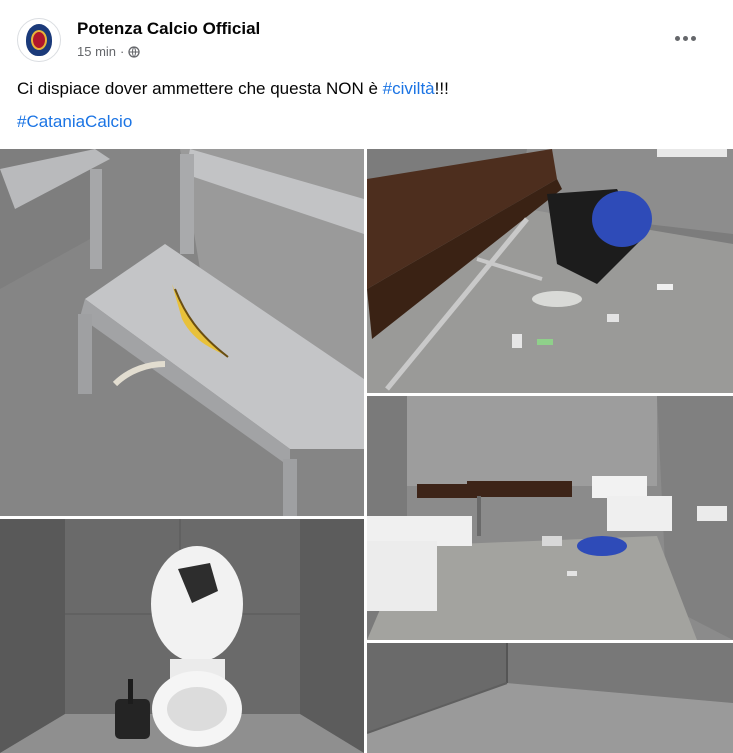 This screenshot has width=733, height=753. What do you see at coordinates (685, 38) in the screenshot?
I see `more-options-button` at bounding box center [685, 38].